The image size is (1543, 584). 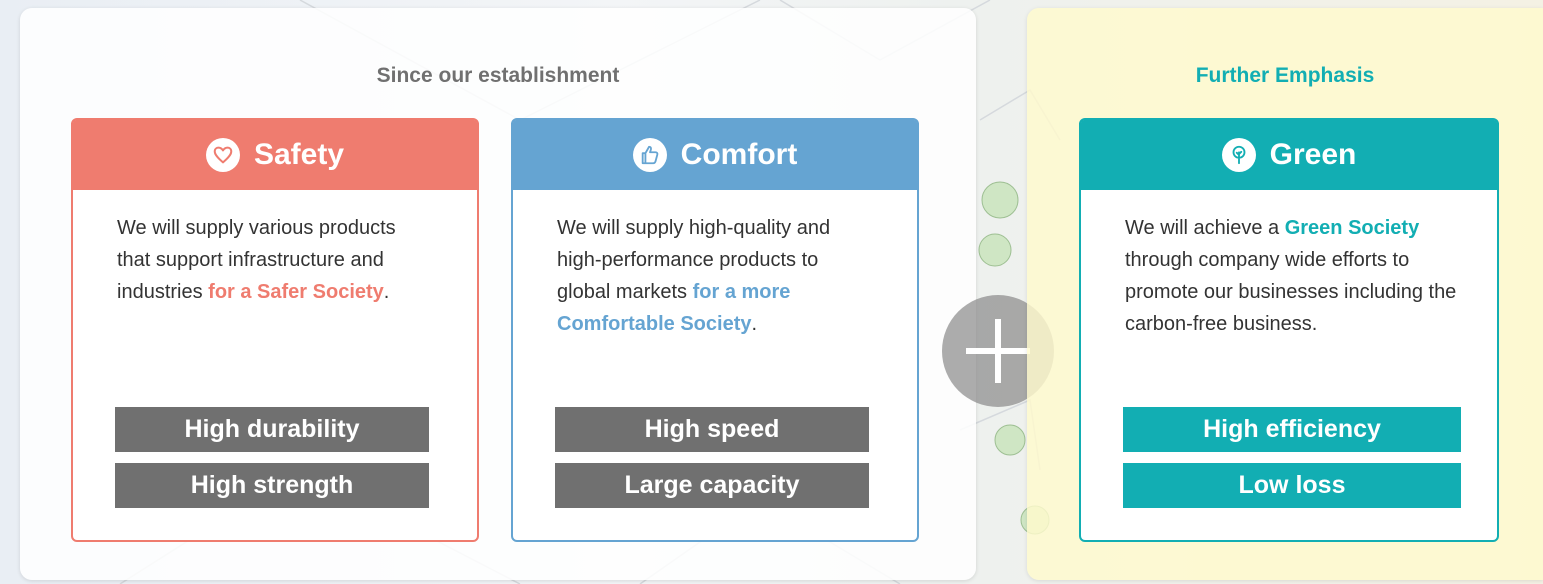 I want to click on comfort-feature-speed: High speed, so click(x=712, y=429).